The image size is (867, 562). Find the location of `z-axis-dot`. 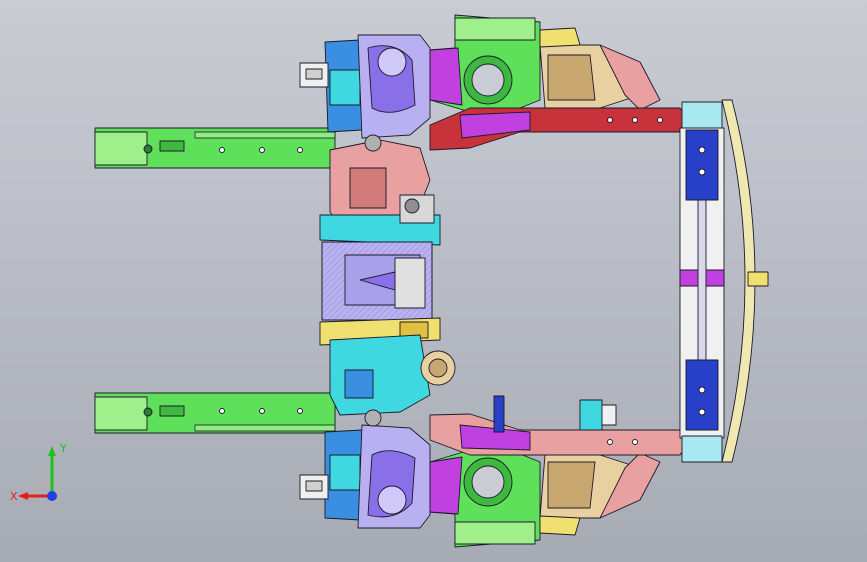

z-axis-dot is located at coordinates (52, 496).